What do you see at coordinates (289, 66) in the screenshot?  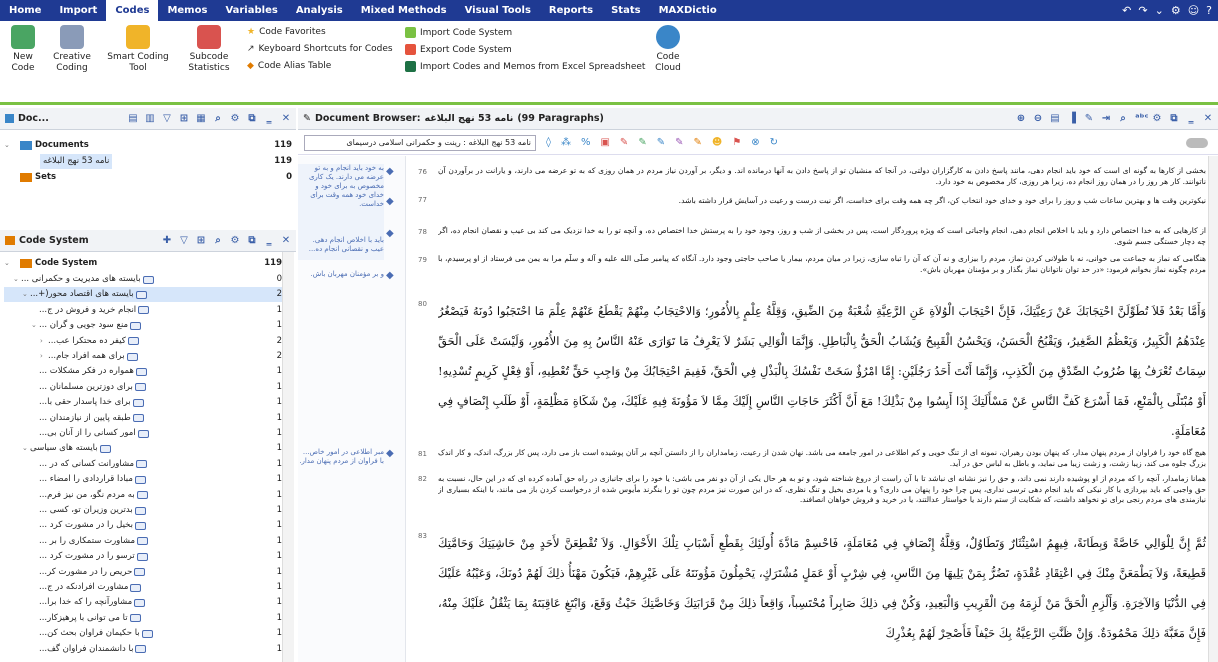 I see `code-alias-button: ◆ Code Alias Table` at bounding box center [289, 66].